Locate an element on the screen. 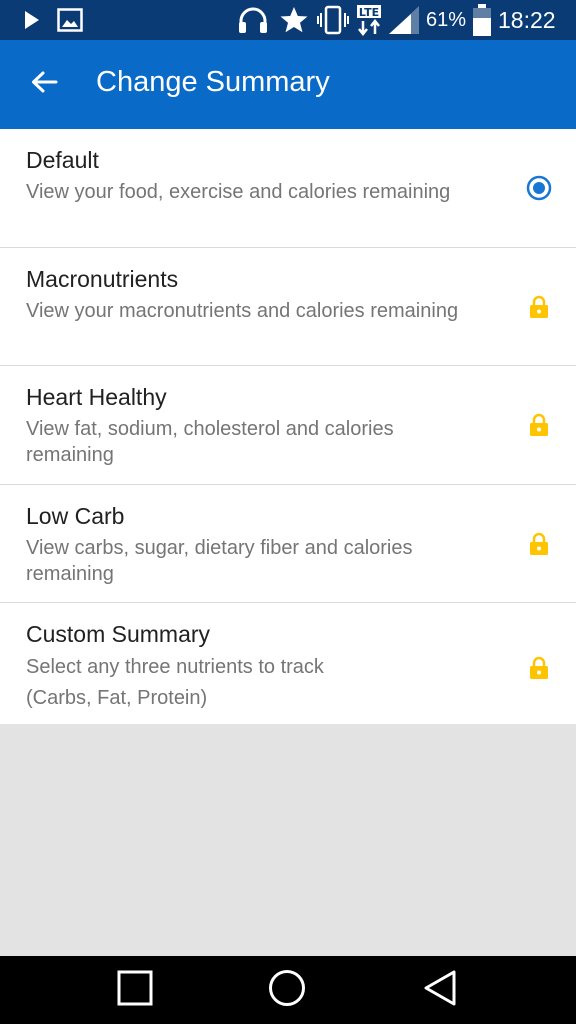  navigation-bar is located at coordinates (288, 990).